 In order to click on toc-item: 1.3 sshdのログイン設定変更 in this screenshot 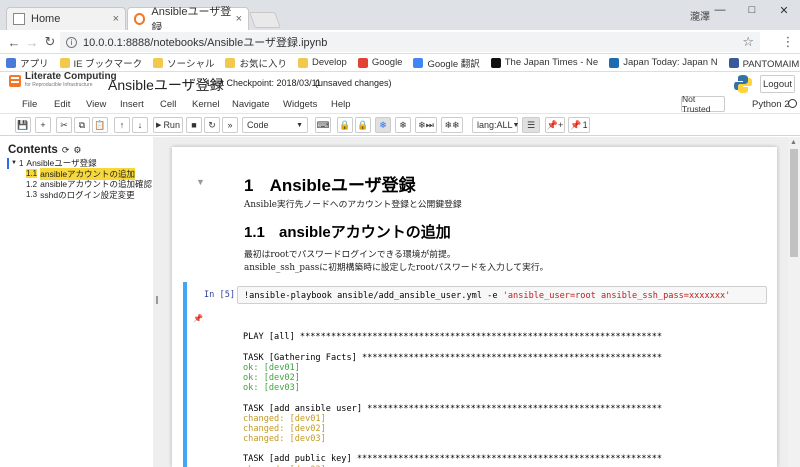, I will do `click(80, 195)`.